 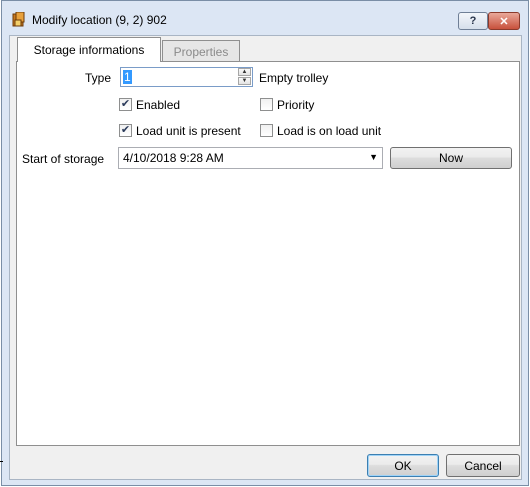 What do you see at coordinates (201, 51) in the screenshot?
I see `tab-properties: Properties` at bounding box center [201, 51].